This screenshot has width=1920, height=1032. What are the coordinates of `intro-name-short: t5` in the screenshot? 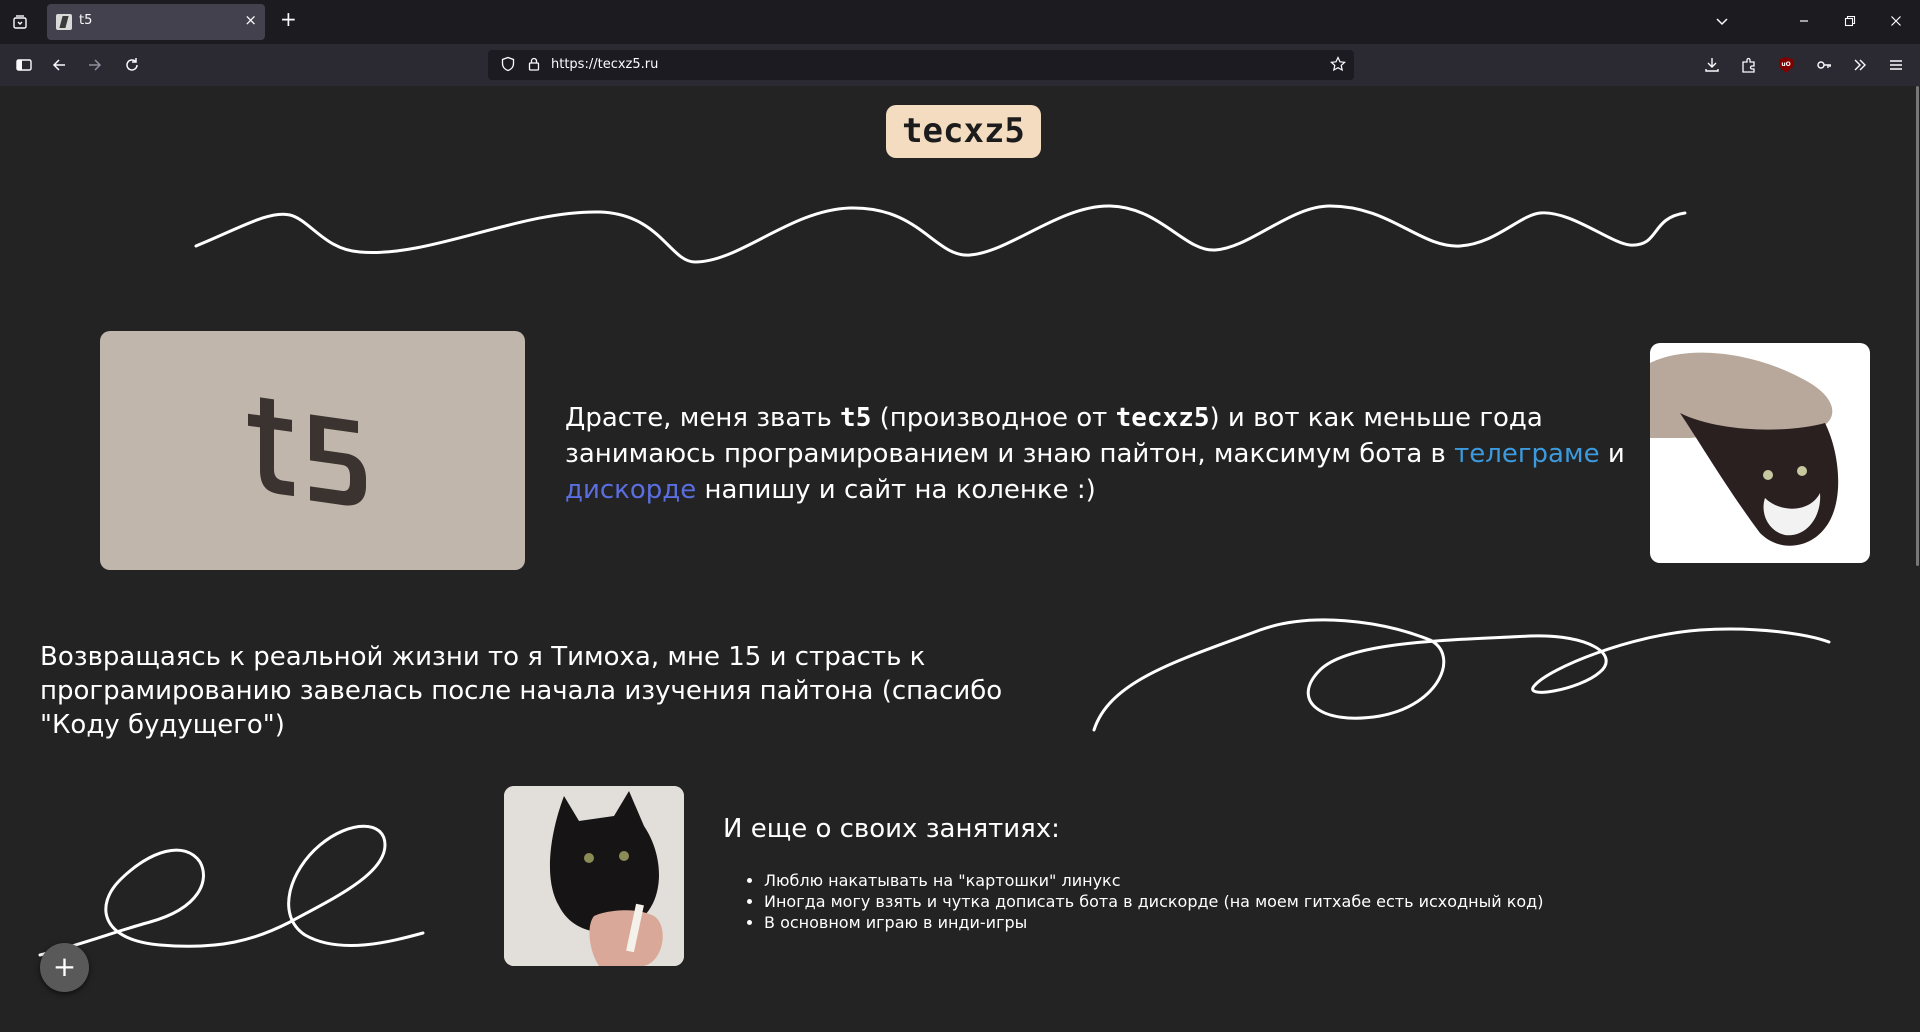 It's located at (856, 418).